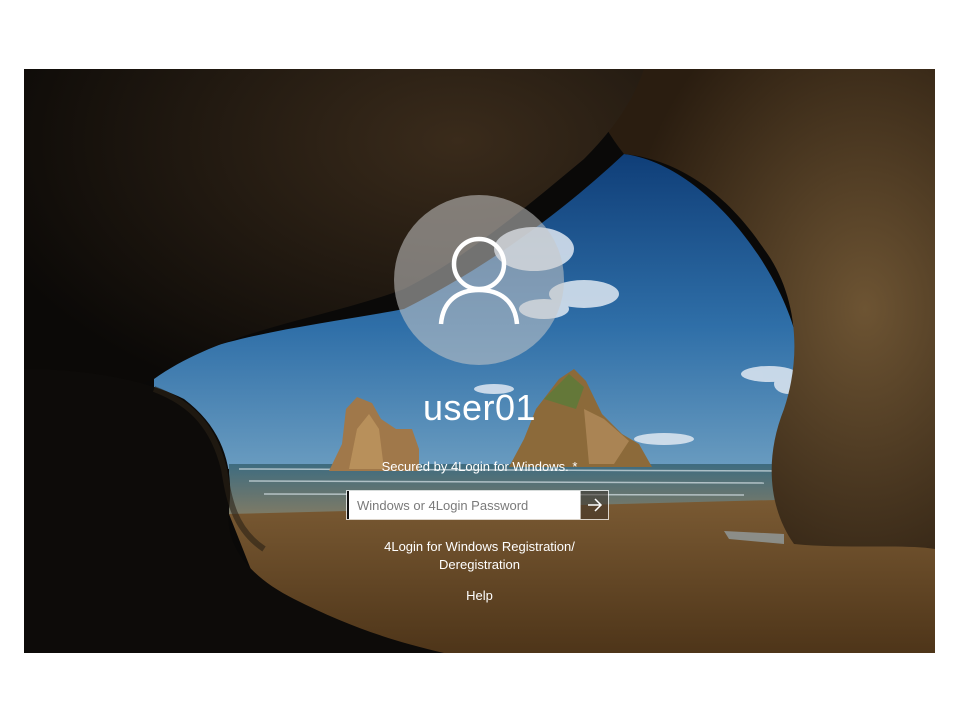 The height and width of the screenshot is (720, 960). Describe the element at coordinates (479, 466) in the screenshot. I see `secured-by-notice: Secured by 4Login for Windows. *` at that location.